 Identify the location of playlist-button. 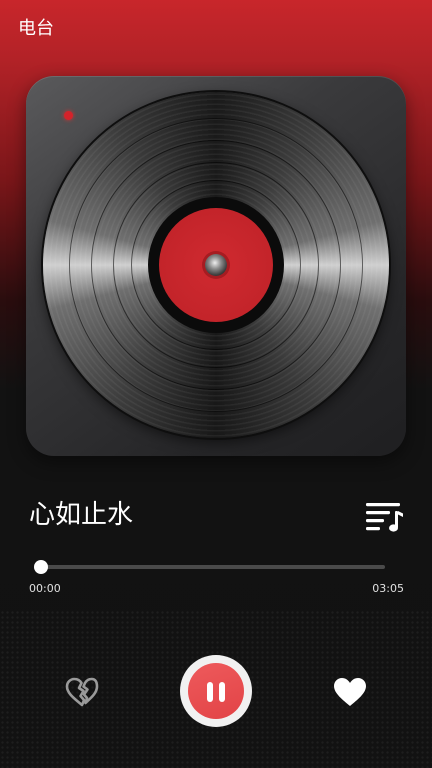
(384, 516).